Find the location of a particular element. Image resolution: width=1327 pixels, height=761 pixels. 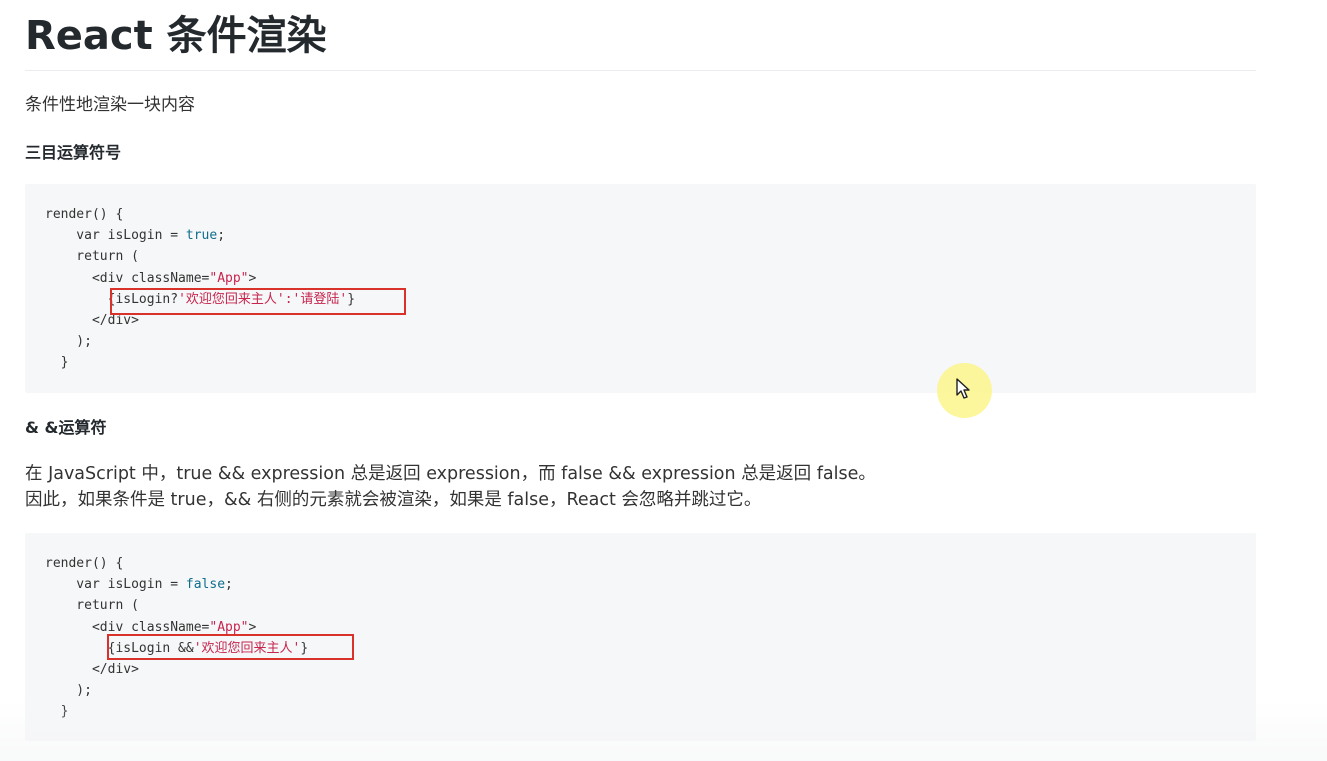

code-line: <div className="App"> is located at coordinates (200, 278).